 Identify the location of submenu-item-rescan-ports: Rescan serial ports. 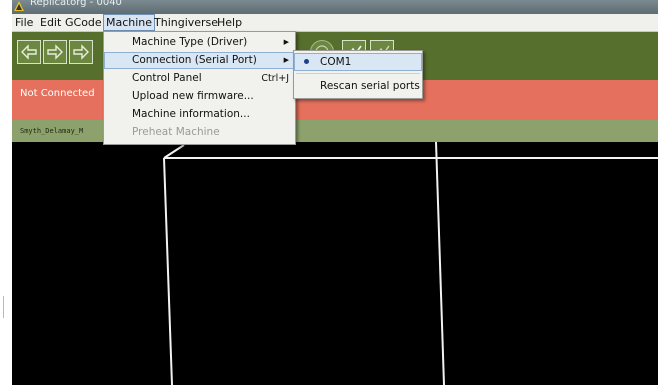
(358, 86).